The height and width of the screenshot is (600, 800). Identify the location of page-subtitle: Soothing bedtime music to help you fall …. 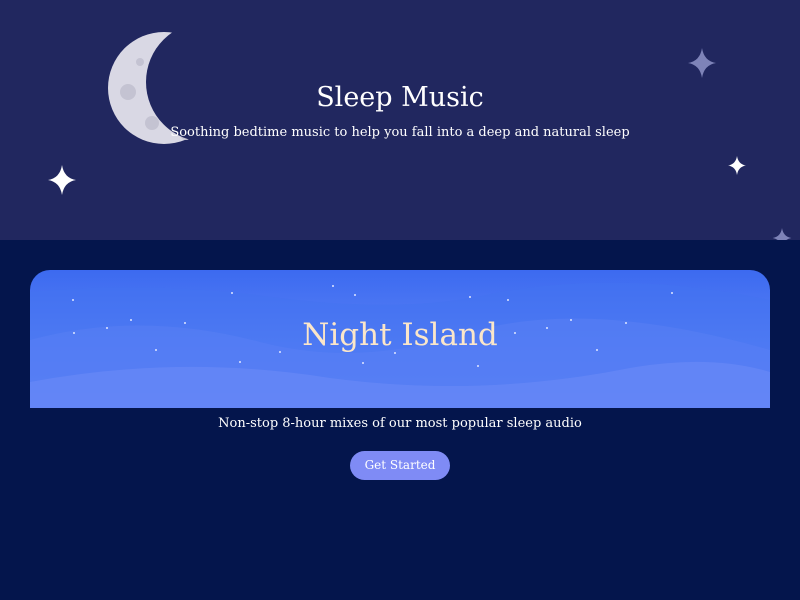
(400, 132).